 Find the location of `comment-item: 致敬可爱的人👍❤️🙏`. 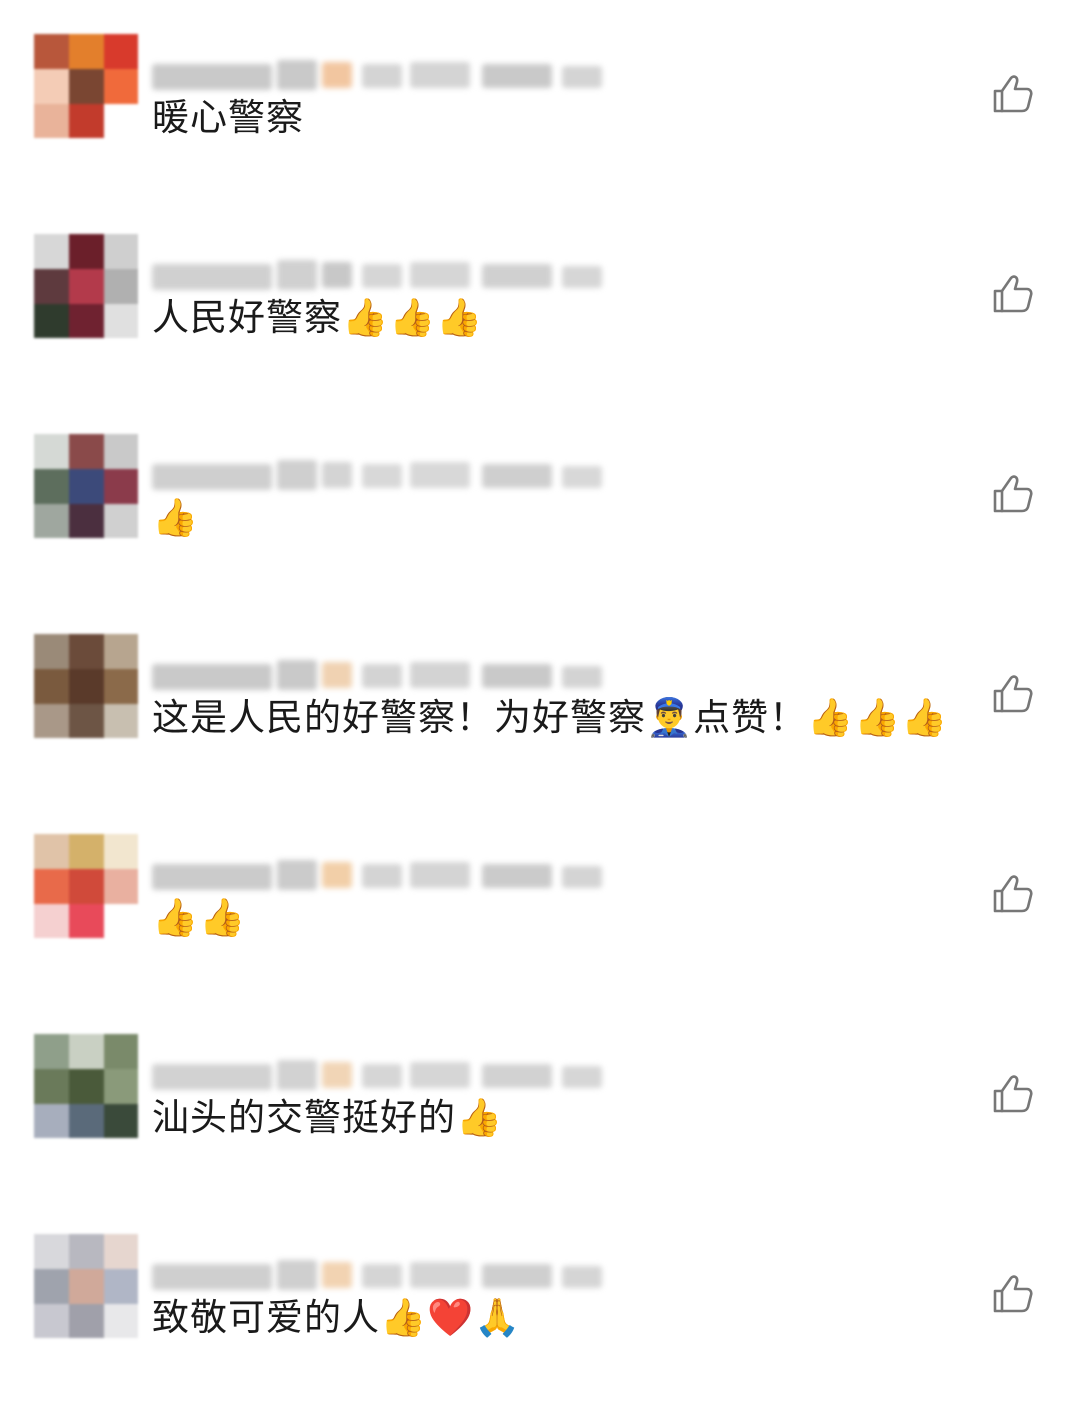

comment-item: 致敬可爱的人👍❤️🙏 is located at coordinates (540, 1322).